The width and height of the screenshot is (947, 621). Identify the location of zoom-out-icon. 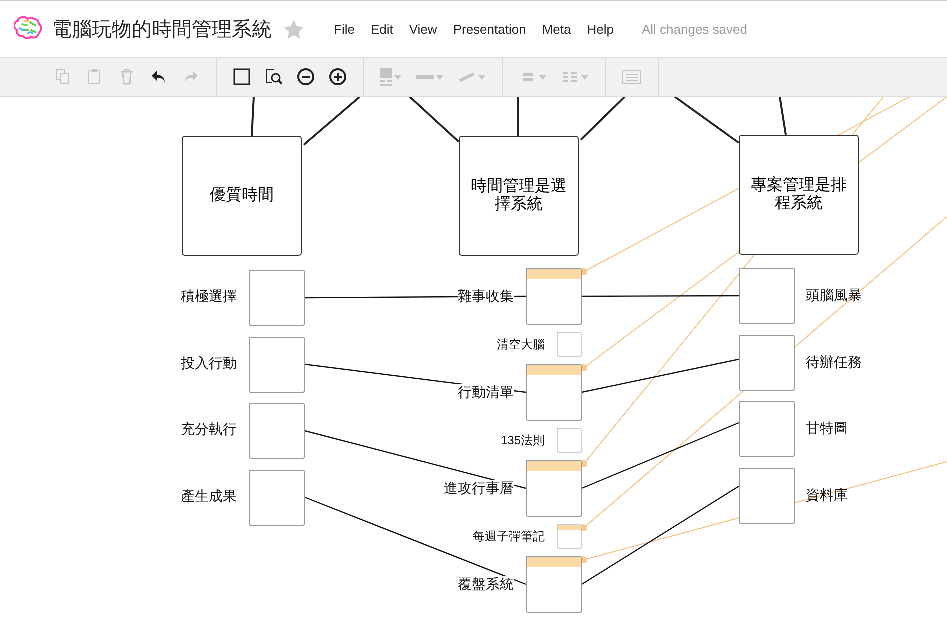
(306, 77).